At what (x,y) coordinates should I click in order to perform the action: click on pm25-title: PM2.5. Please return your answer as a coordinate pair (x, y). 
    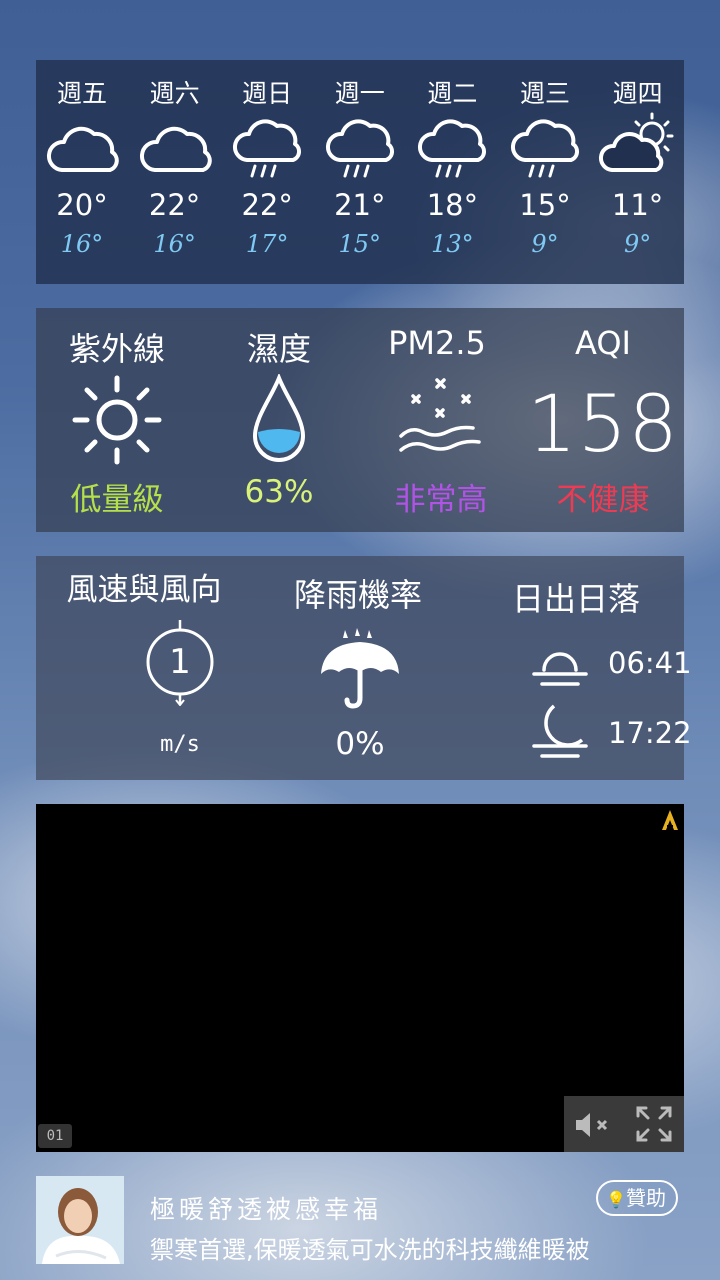
    Looking at the image, I should click on (437, 343).